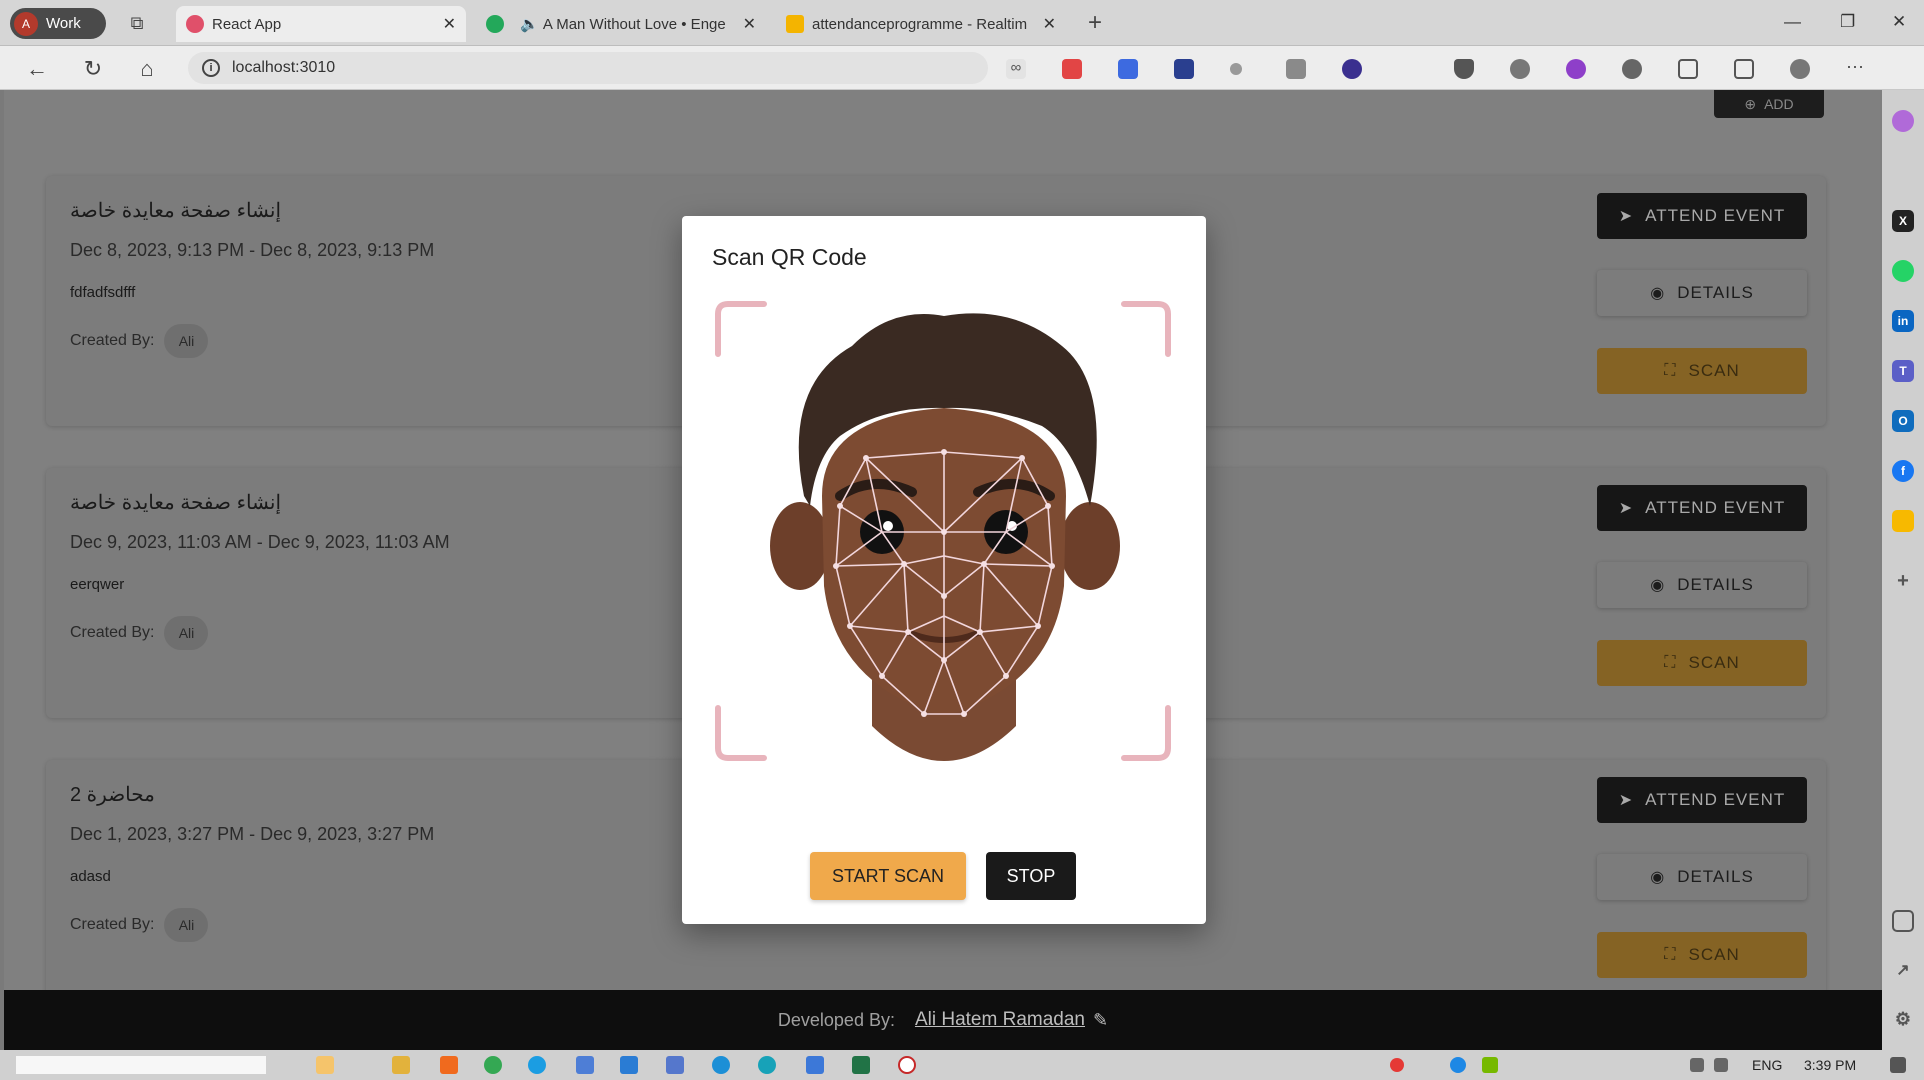 The height and width of the screenshot is (1080, 1924). What do you see at coordinates (1899, 22) in the screenshot?
I see `window-close-icon: ✕` at bounding box center [1899, 22].